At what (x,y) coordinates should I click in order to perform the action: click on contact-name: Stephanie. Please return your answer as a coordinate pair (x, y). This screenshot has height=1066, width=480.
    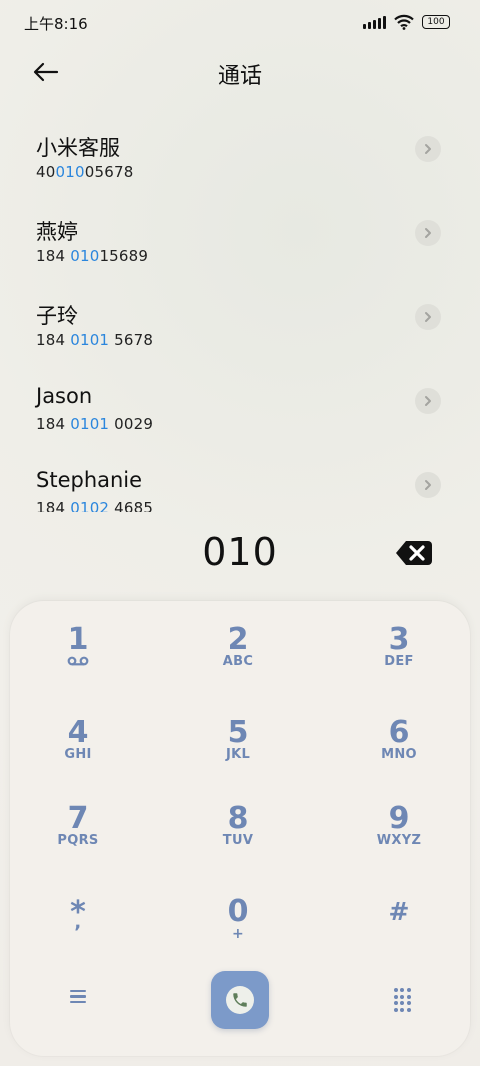
    Looking at the image, I should click on (89, 480).